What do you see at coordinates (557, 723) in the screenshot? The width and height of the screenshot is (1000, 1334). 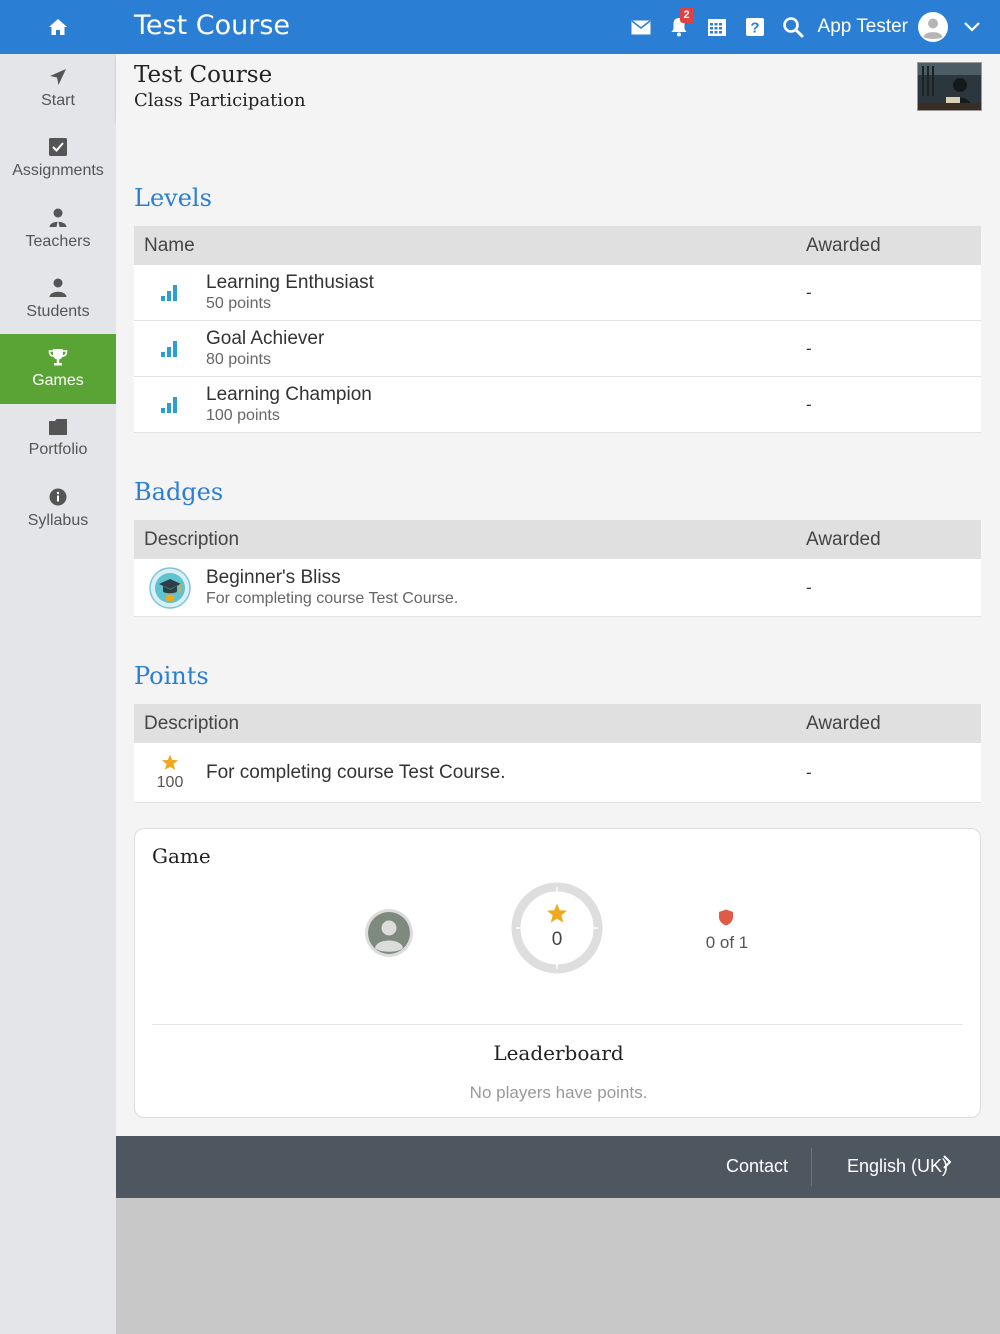 I see `points-table-header: Description Awarded` at bounding box center [557, 723].